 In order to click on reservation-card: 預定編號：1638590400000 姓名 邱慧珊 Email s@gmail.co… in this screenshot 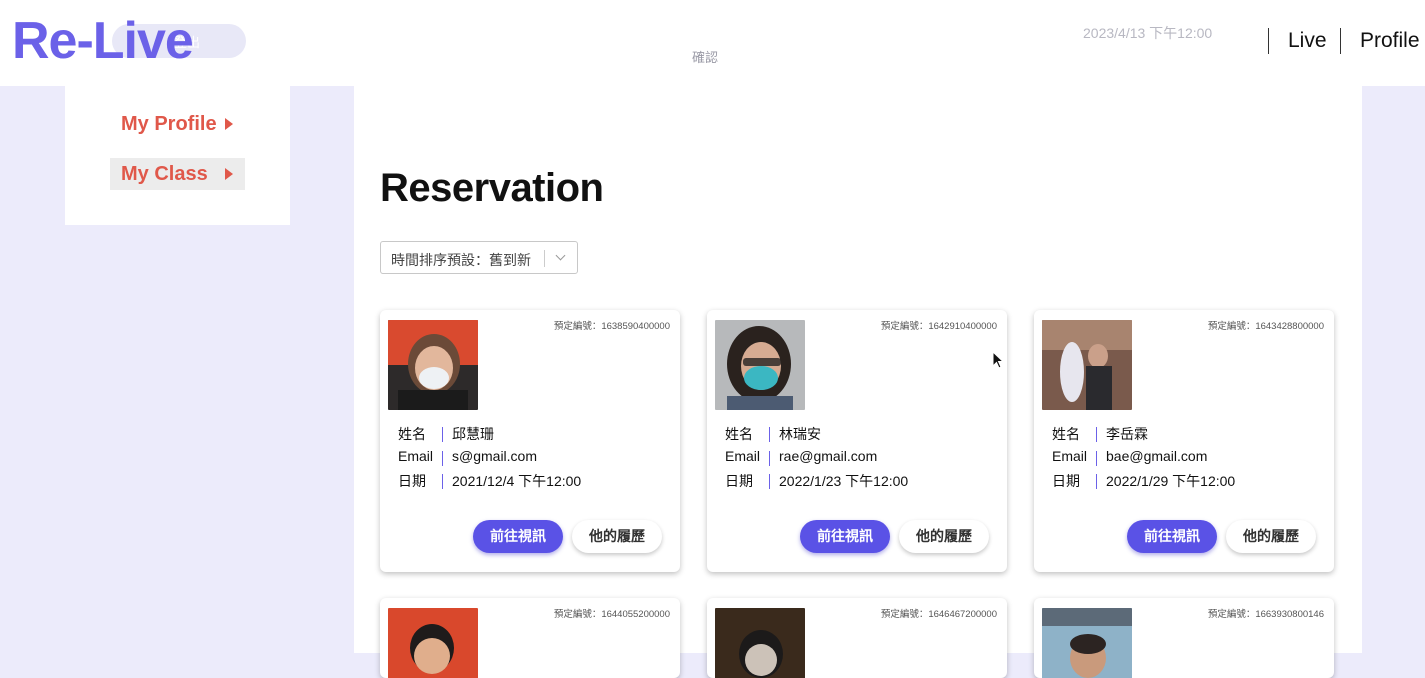, I will do `click(530, 441)`.